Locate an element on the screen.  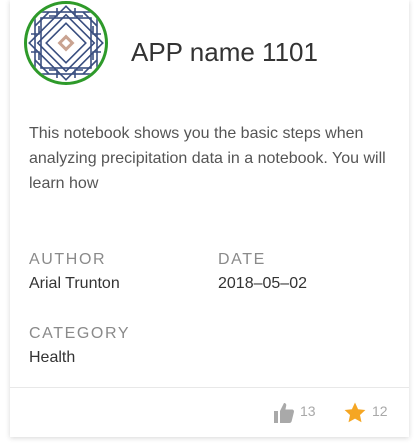
star-count: 12 is located at coordinates (380, 411).